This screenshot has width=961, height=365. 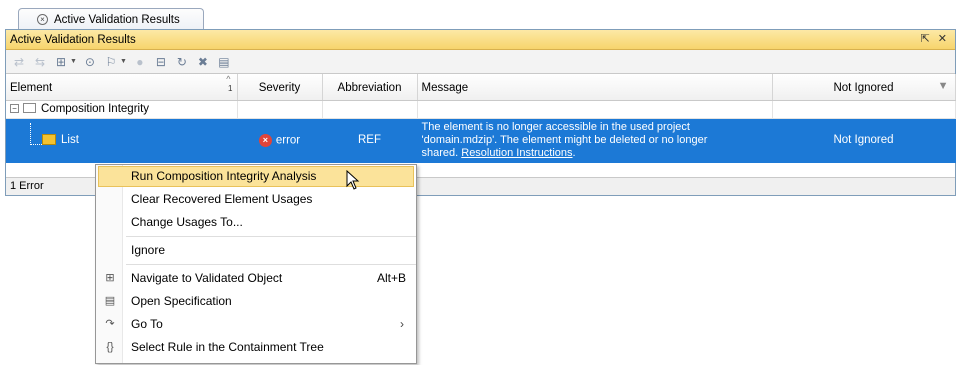 What do you see at coordinates (95, 109) in the screenshot?
I see `group-label: Composition Integrity` at bounding box center [95, 109].